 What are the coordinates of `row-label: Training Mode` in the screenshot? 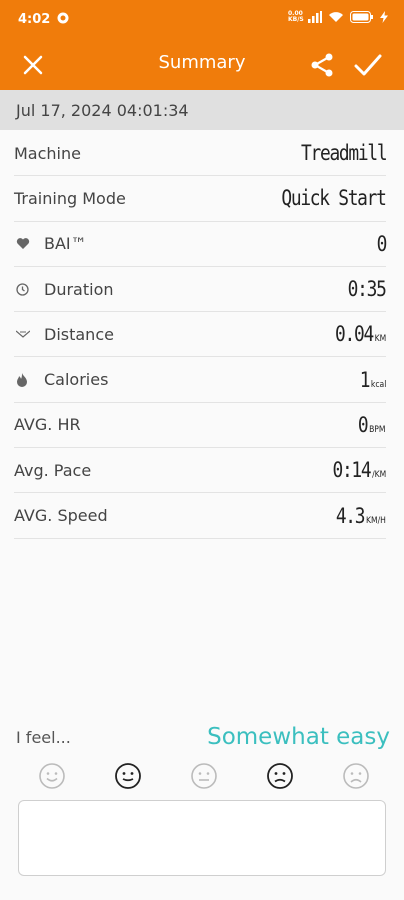 It's located at (70, 198).